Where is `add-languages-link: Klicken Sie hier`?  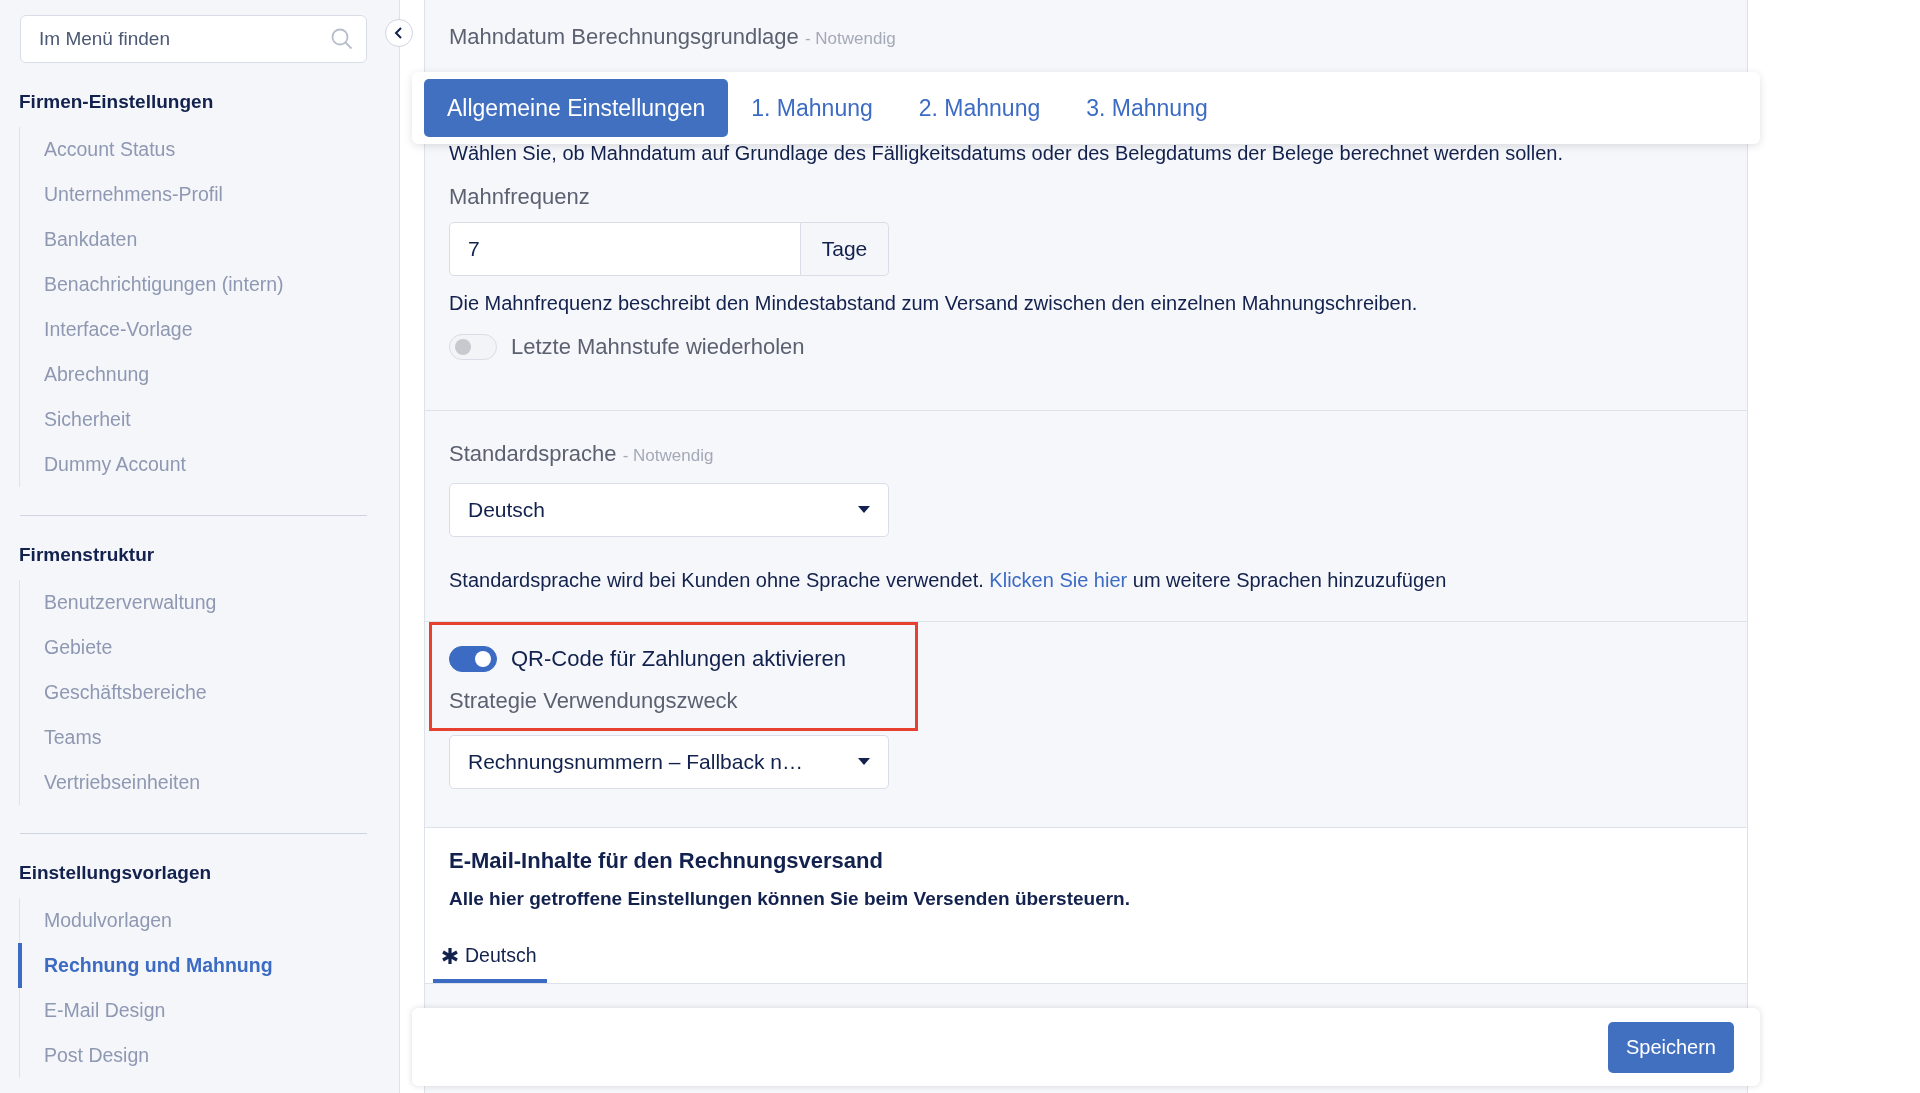
add-languages-link: Klicken Sie hier is located at coordinates (1058, 580).